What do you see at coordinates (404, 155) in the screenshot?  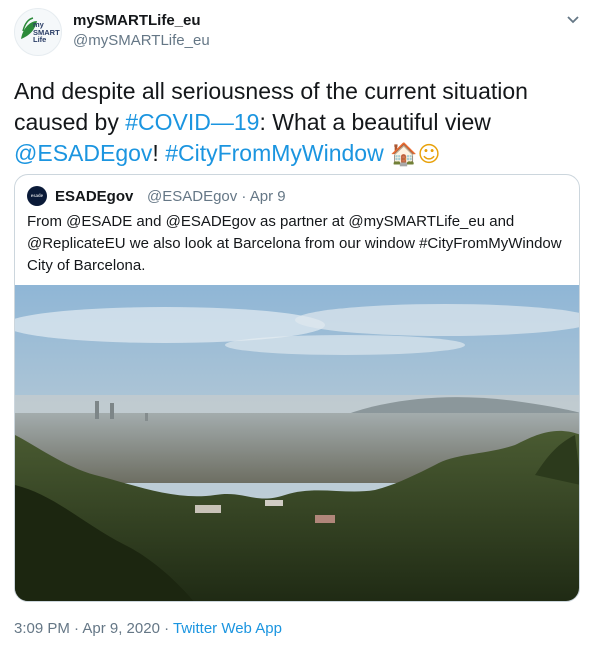 I see `house-emoji: 🏠` at bounding box center [404, 155].